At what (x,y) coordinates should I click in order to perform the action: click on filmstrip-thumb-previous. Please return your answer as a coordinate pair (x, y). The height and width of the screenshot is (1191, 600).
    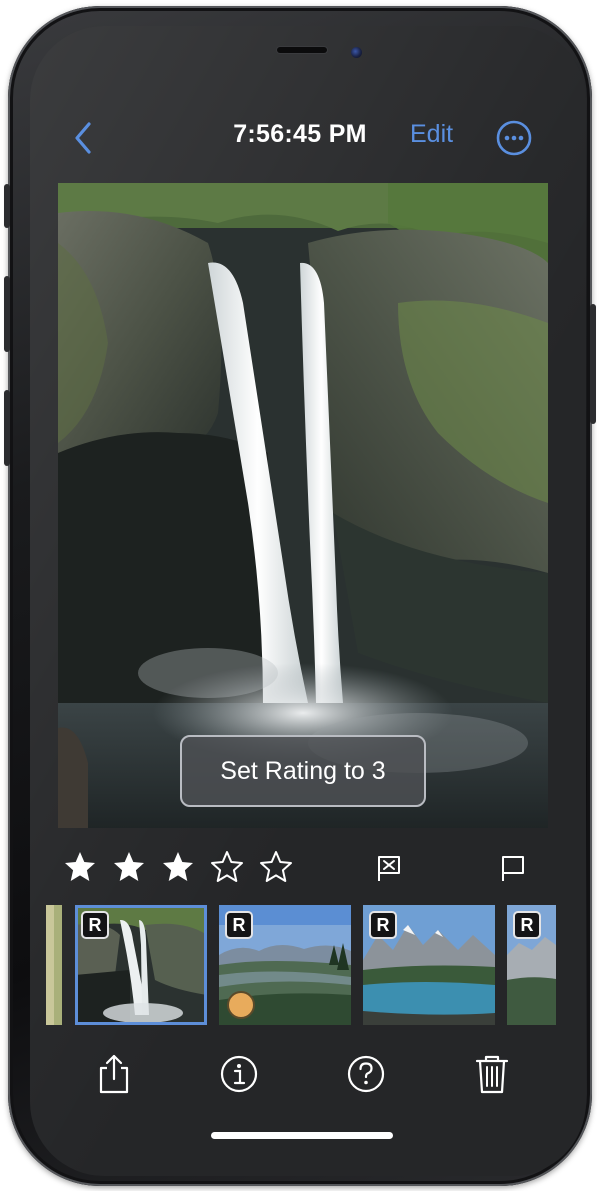
    Looking at the image, I should click on (54, 965).